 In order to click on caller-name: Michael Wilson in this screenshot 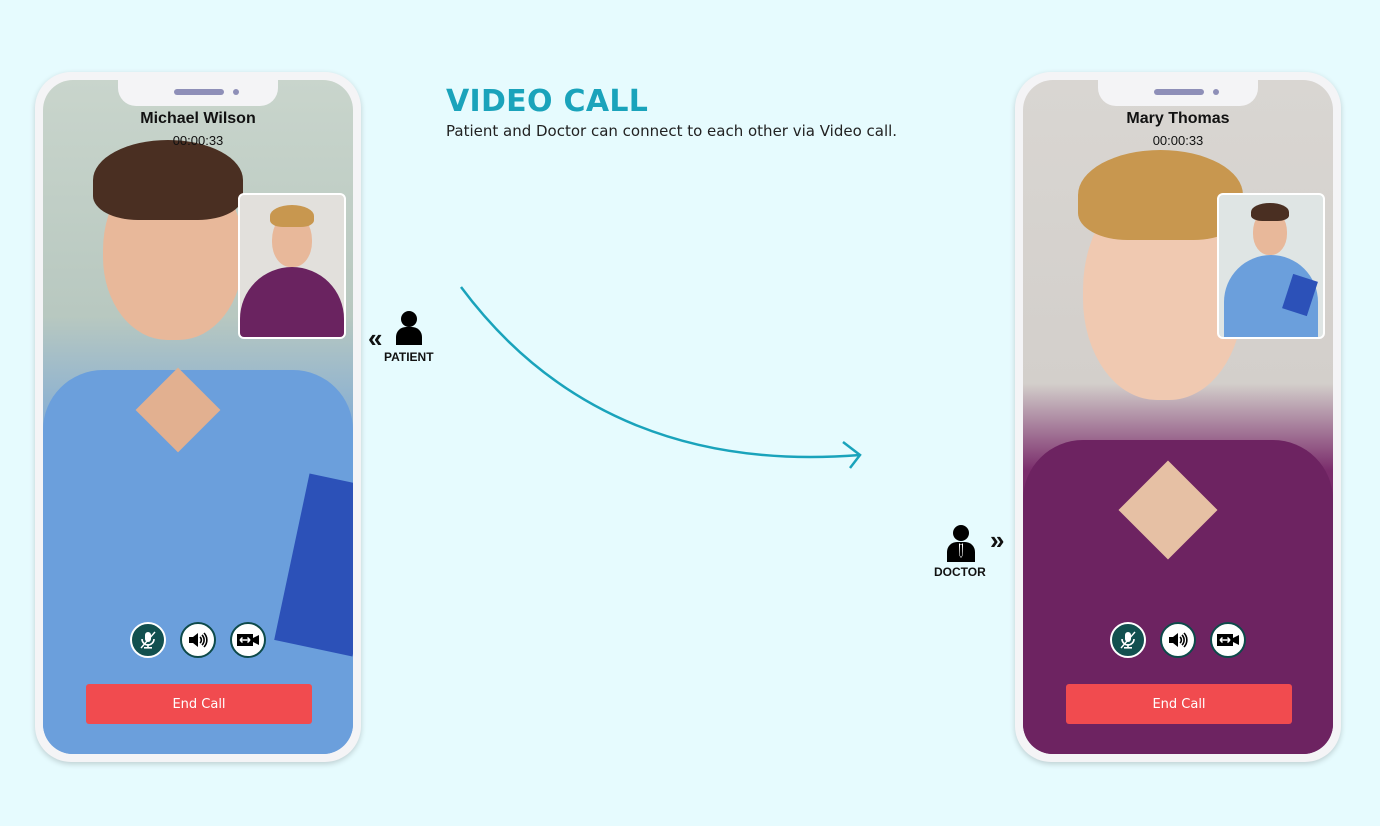, I will do `click(198, 118)`.